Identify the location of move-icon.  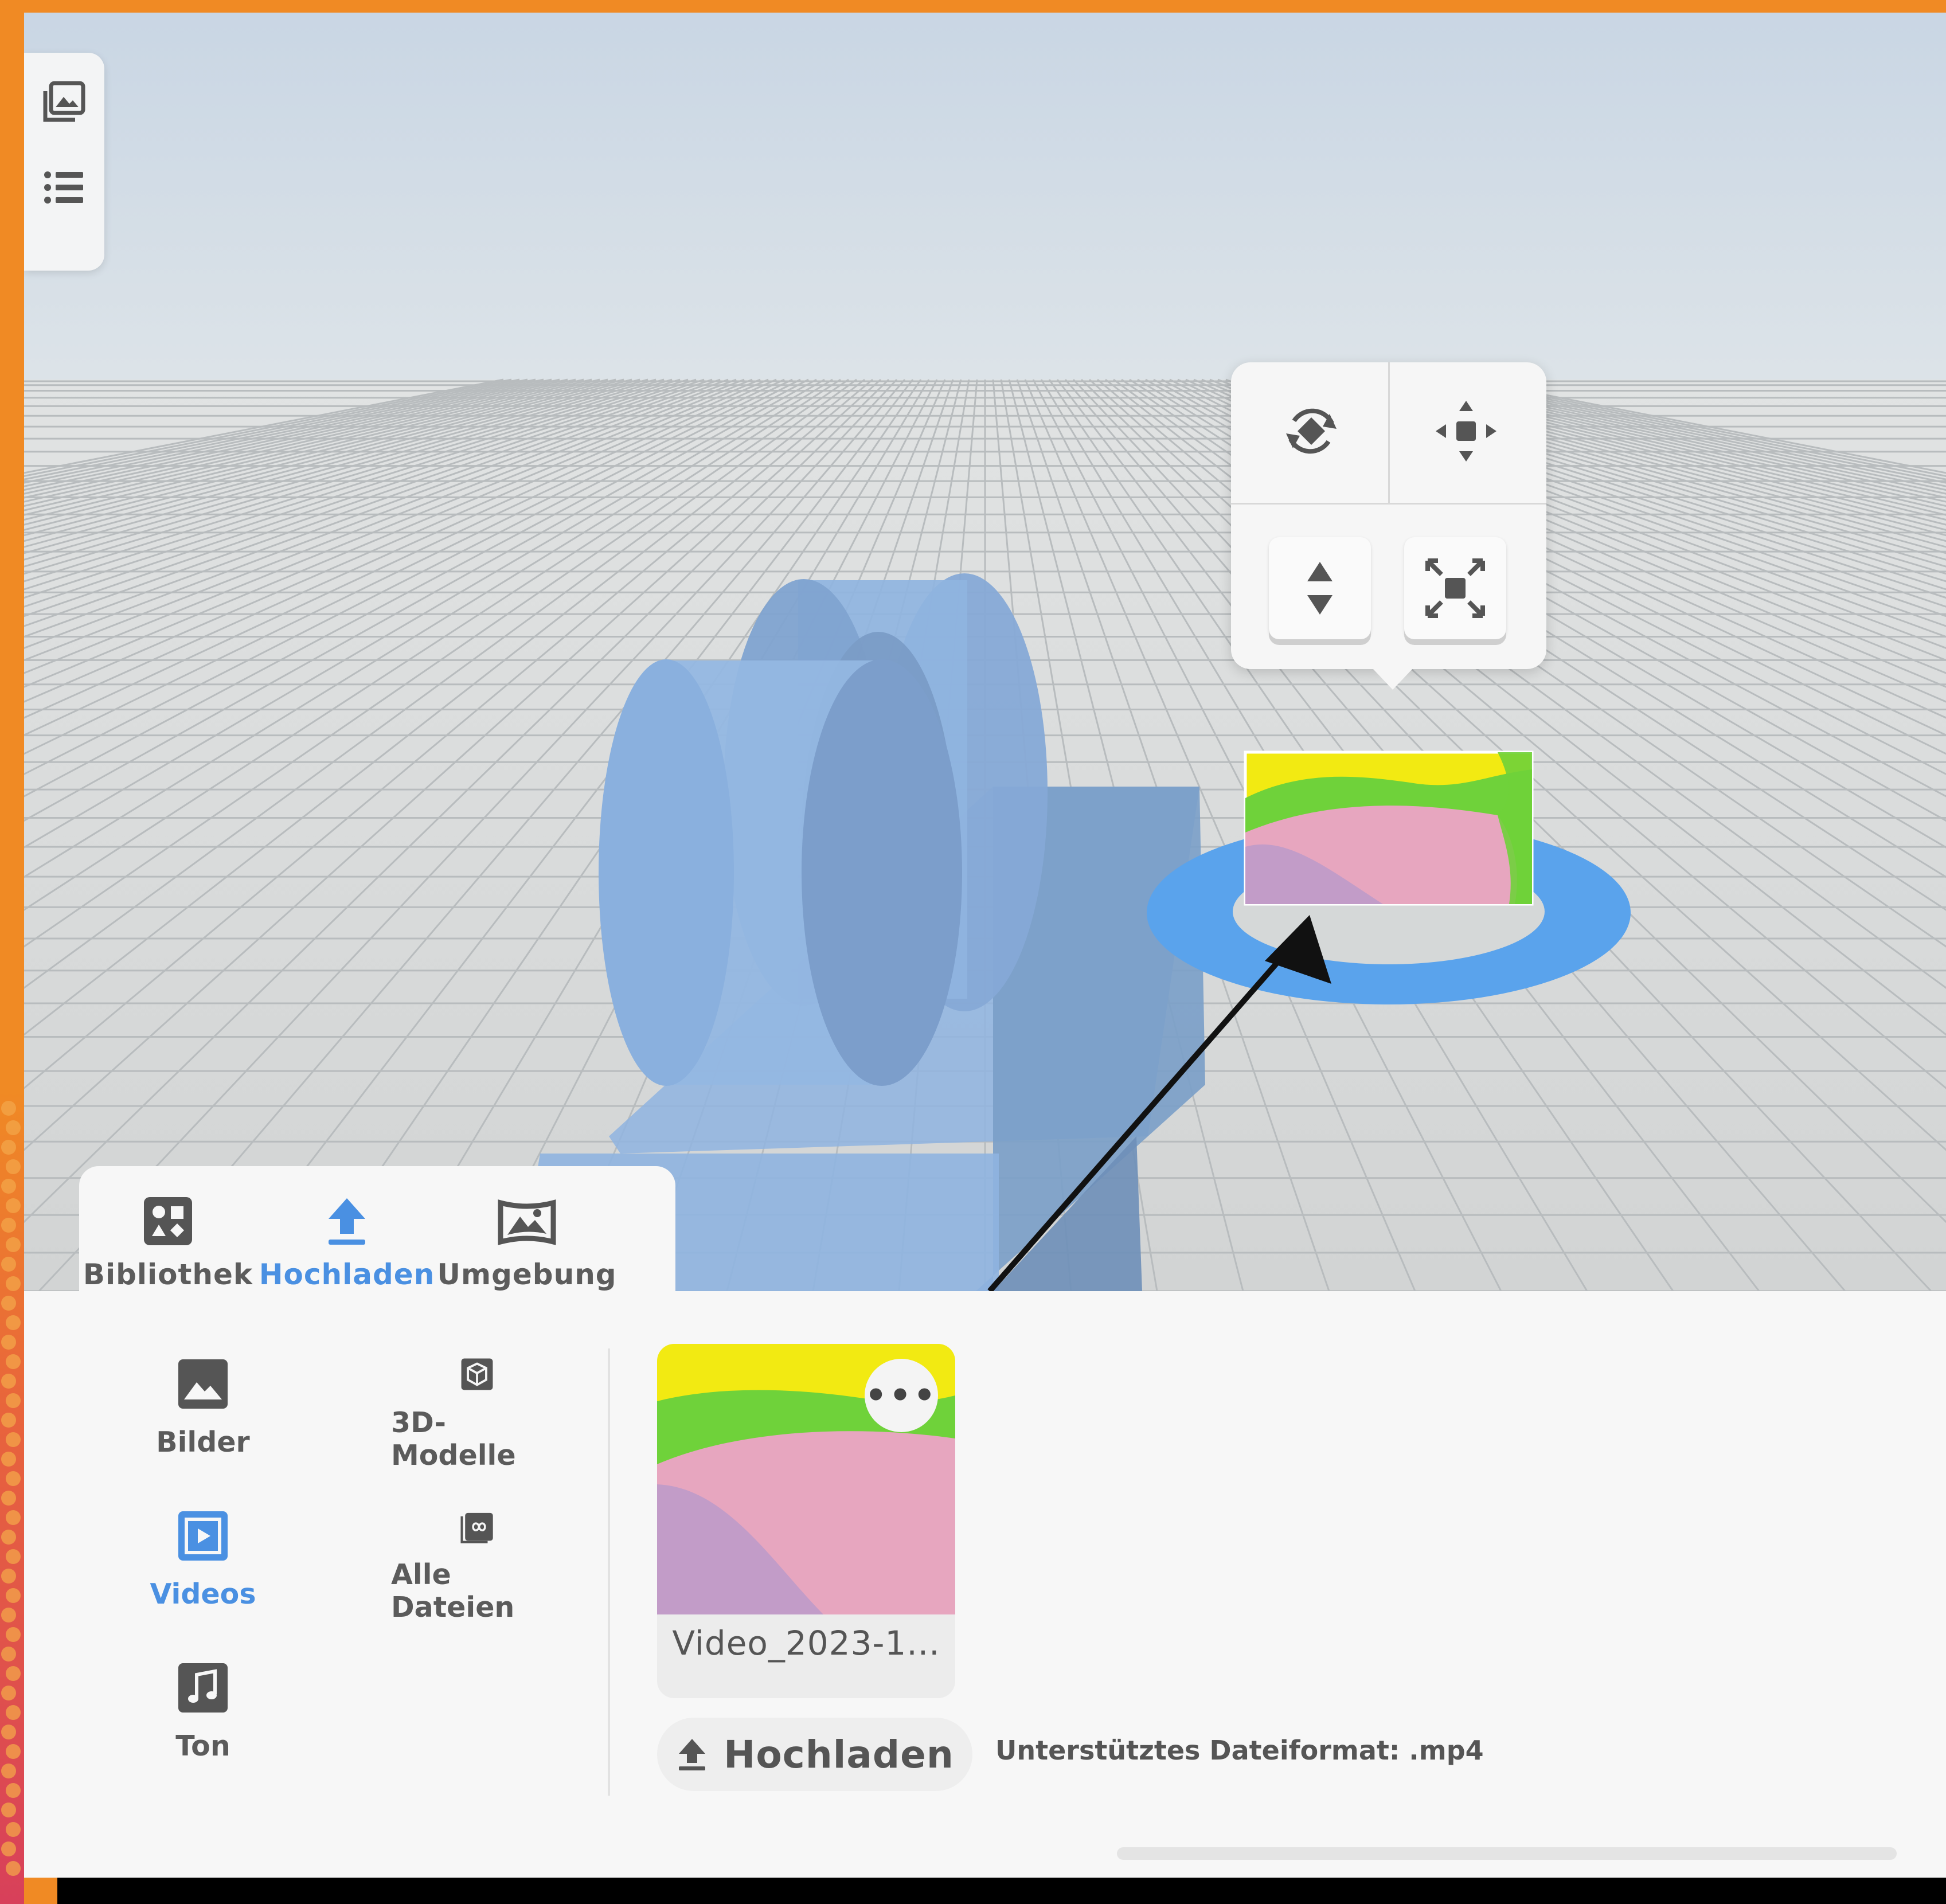
(1466, 431).